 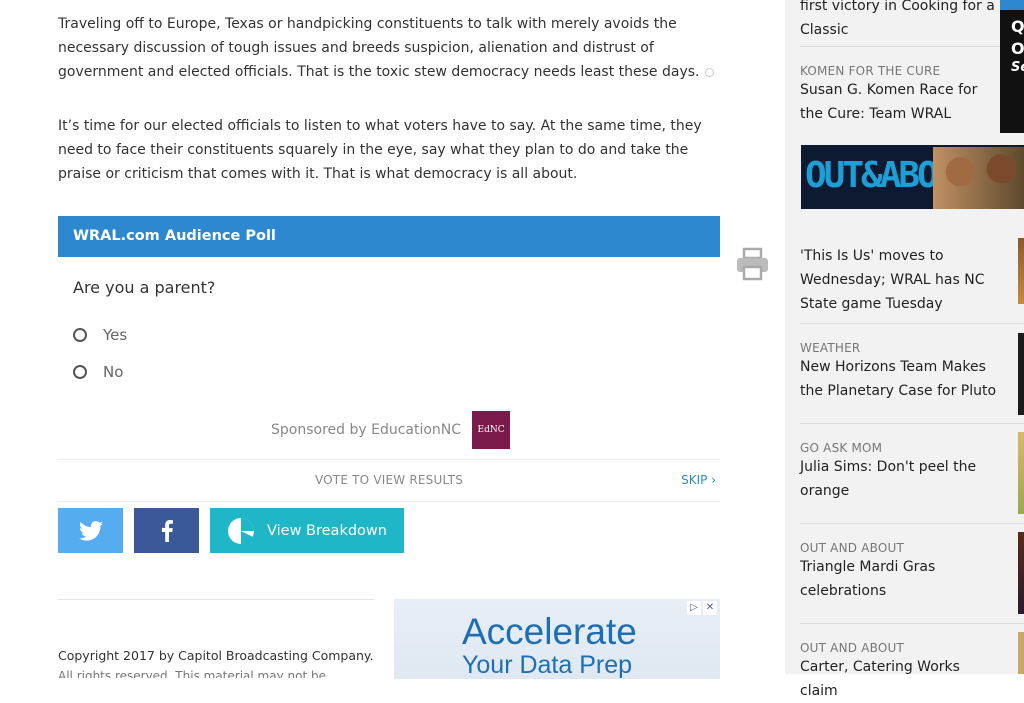 I want to click on close-icon: ✕, so click(x=710, y=608).